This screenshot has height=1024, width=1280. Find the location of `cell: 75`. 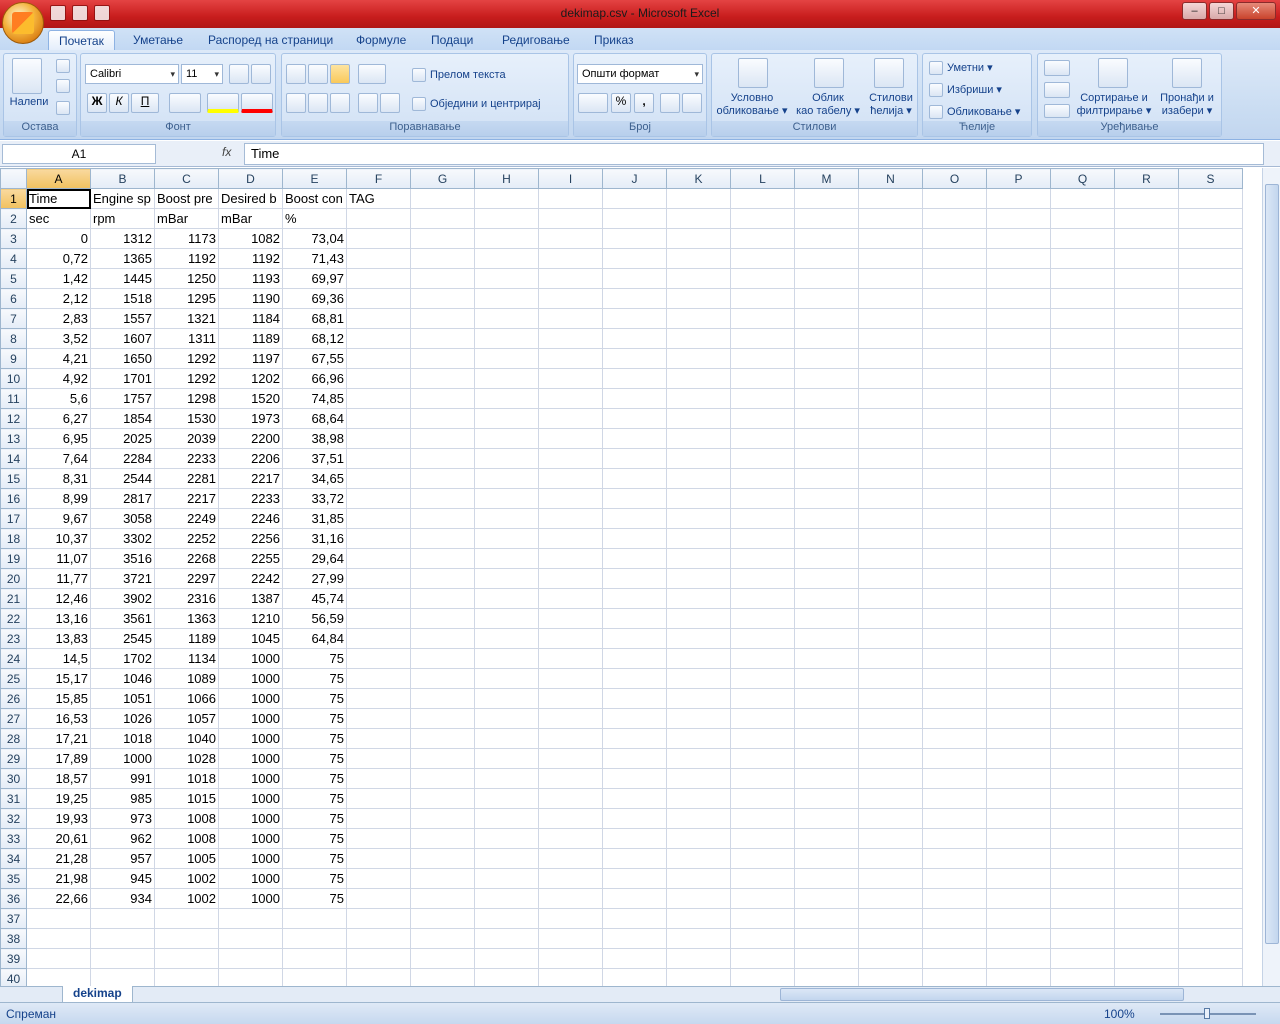

cell: 75 is located at coordinates (314, 738).